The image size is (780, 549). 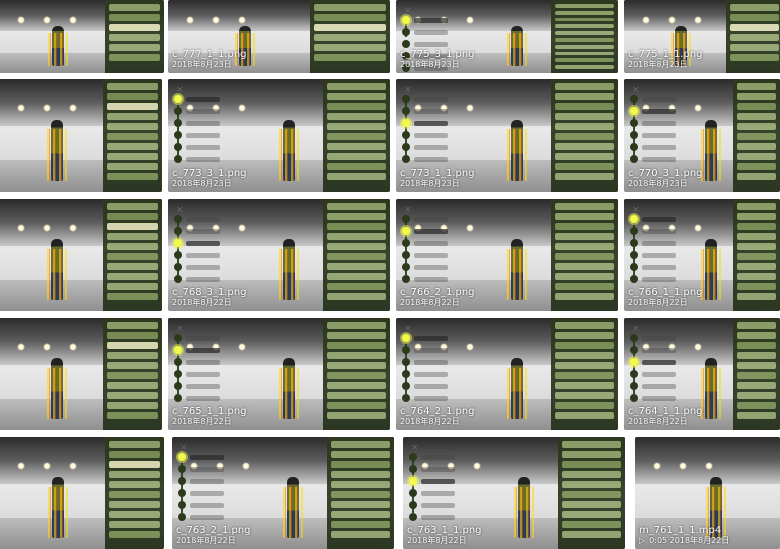 What do you see at coordinates (507, 135) in the screenshot?
I see `thumbnail: × c_773_1_1.png 2018年8月23日` at bounding box center [507, 135].